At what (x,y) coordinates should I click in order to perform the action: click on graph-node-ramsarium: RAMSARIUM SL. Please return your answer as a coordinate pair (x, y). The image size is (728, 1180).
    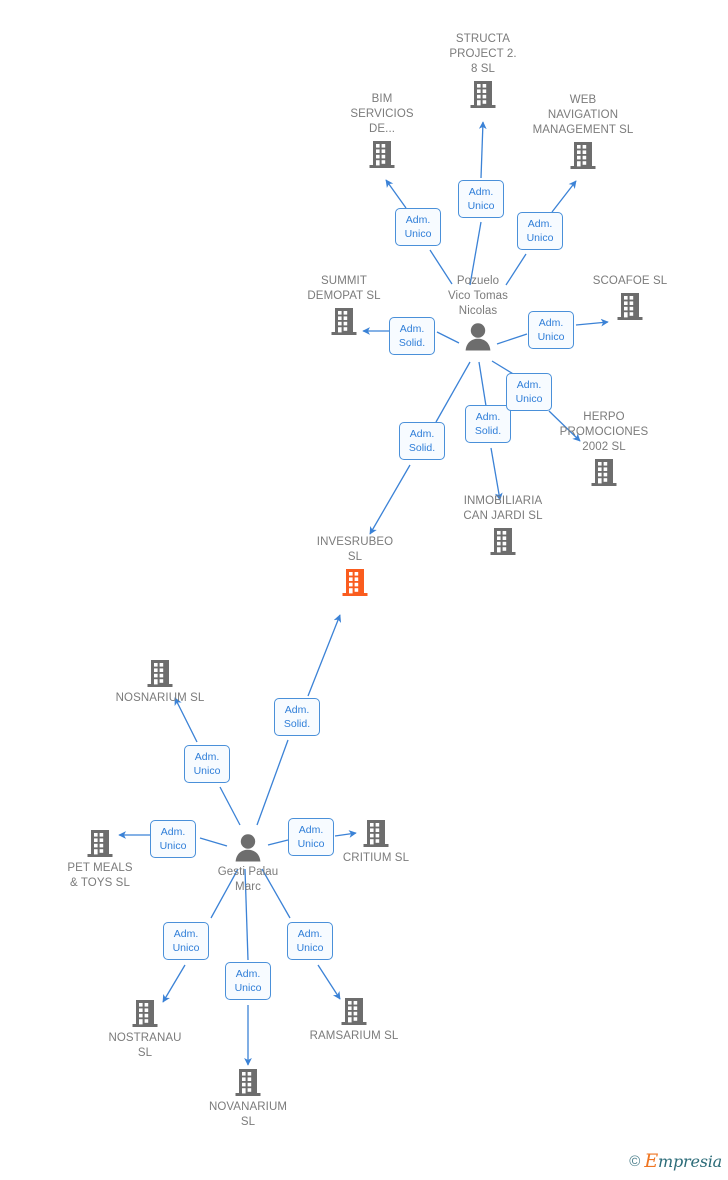
    Looking at the image, I should click on (354, 1019).